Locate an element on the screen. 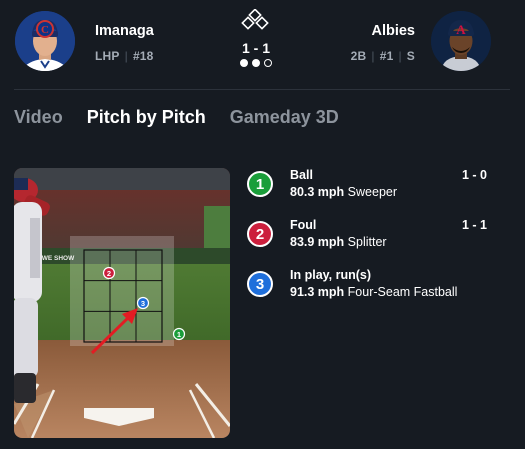 This screenshot has height=449, width=525. pitch-count: 1 - 1 is located at coordinates (474, 225).